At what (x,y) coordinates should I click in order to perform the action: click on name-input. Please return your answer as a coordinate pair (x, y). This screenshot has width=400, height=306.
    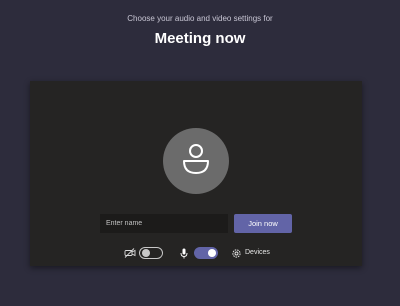
    Looking at the image, I should click on (164, 223).